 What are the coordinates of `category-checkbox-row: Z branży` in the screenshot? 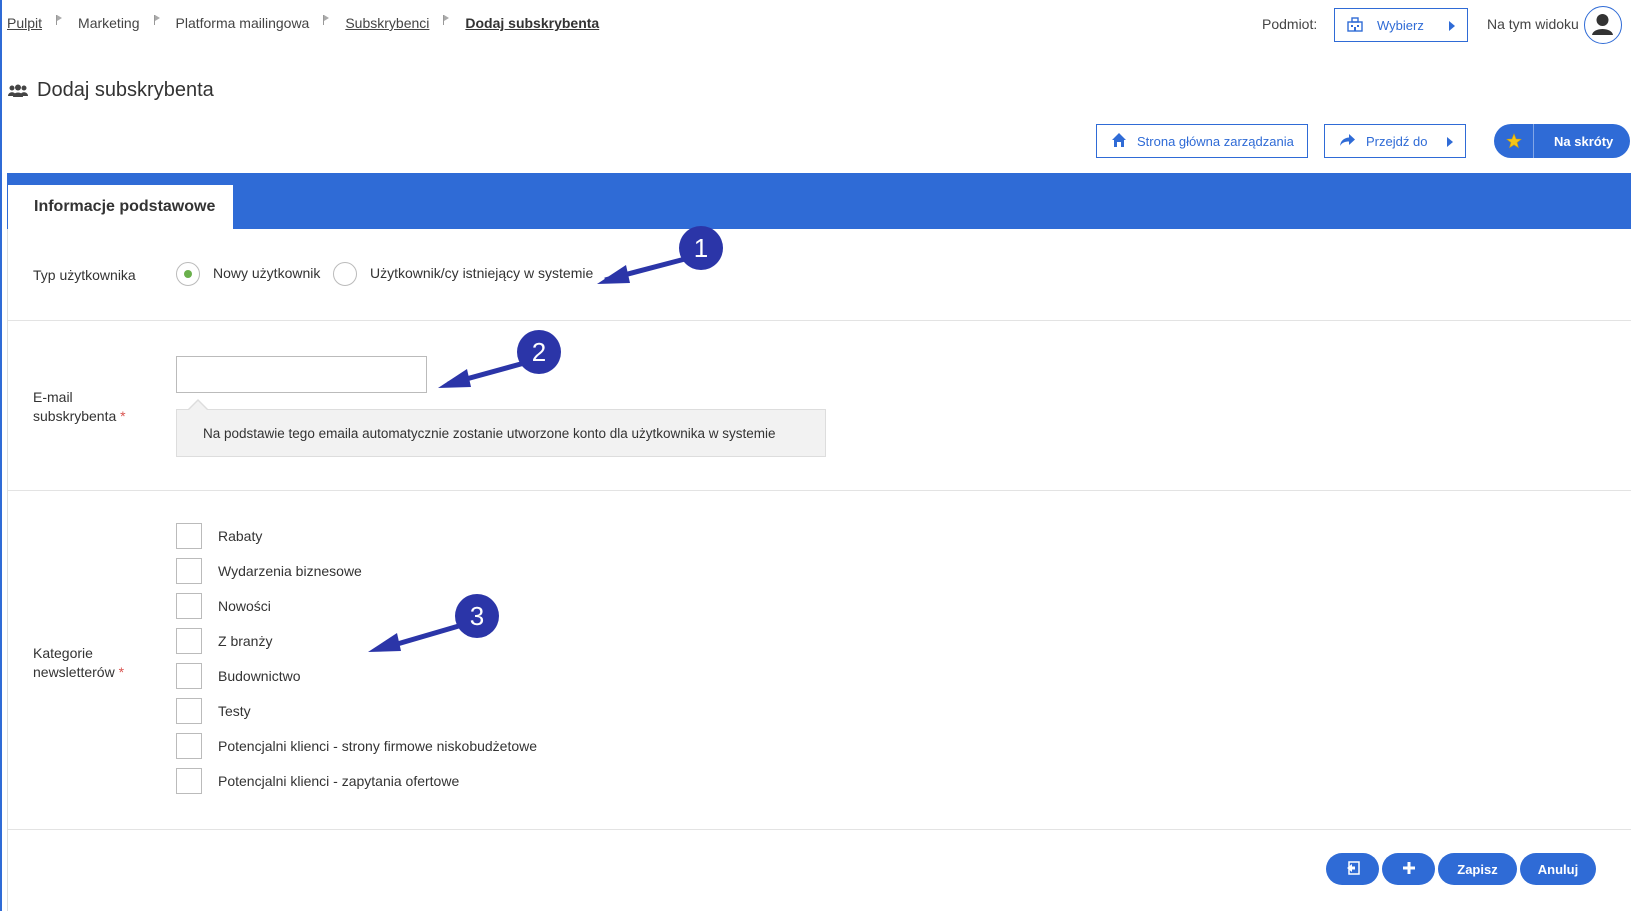 It's located at (224, 641).